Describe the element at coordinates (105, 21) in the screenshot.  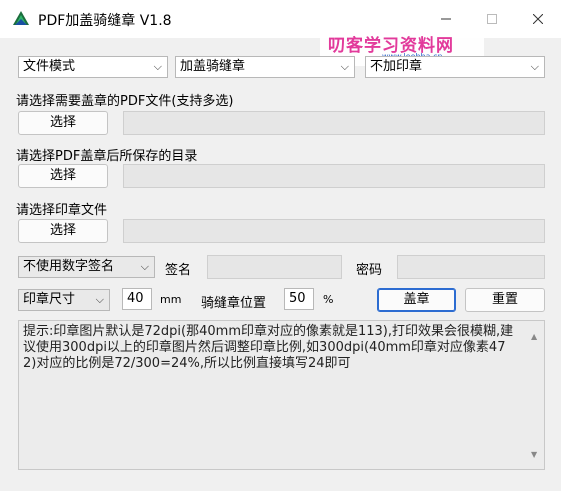
I see `window-title: PDF加盖骑缝章 V1.8` at that location.